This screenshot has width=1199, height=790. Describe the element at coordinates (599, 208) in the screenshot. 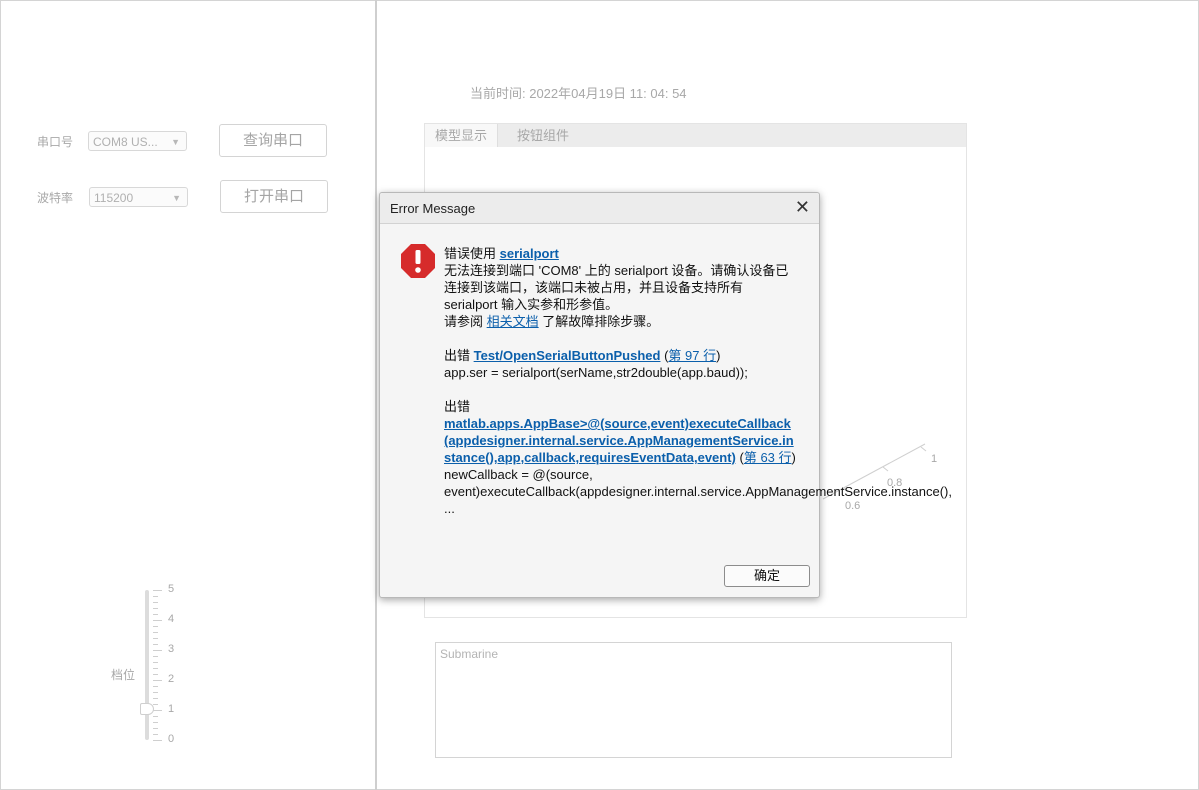

I see `dialog-titlebar: Error Message ✕` at that location.